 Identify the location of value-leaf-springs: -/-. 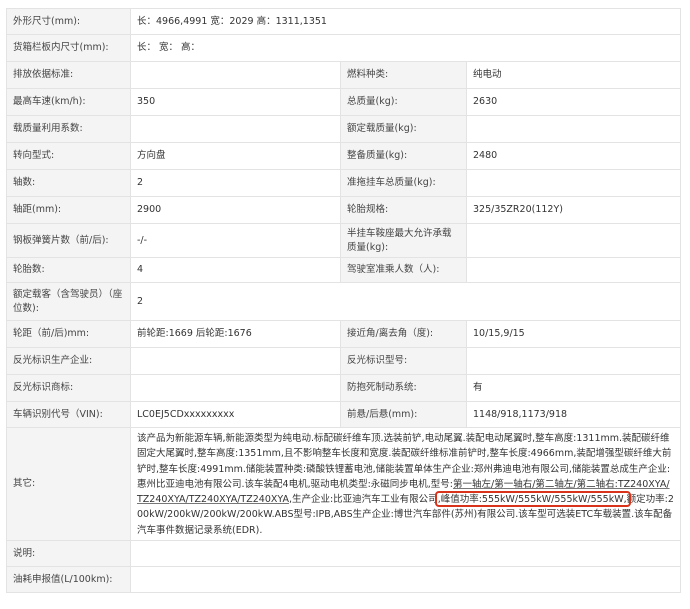
(235, 240).